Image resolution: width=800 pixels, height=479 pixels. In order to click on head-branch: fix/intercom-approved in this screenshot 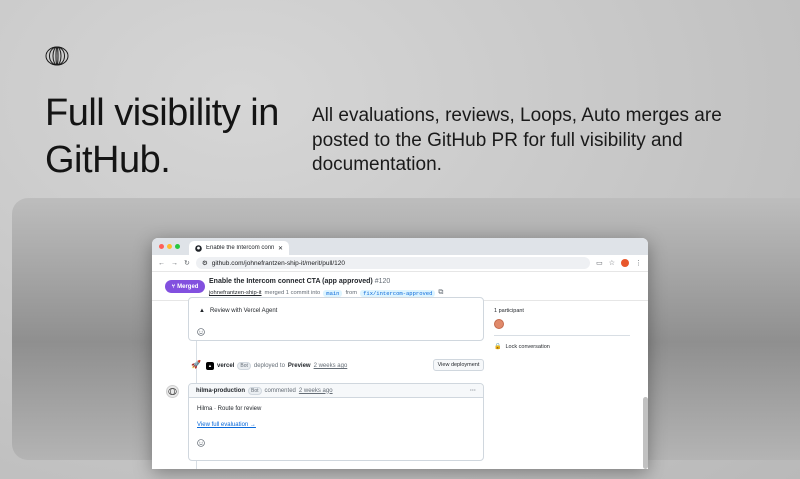, I will do `click(398, 293)`.